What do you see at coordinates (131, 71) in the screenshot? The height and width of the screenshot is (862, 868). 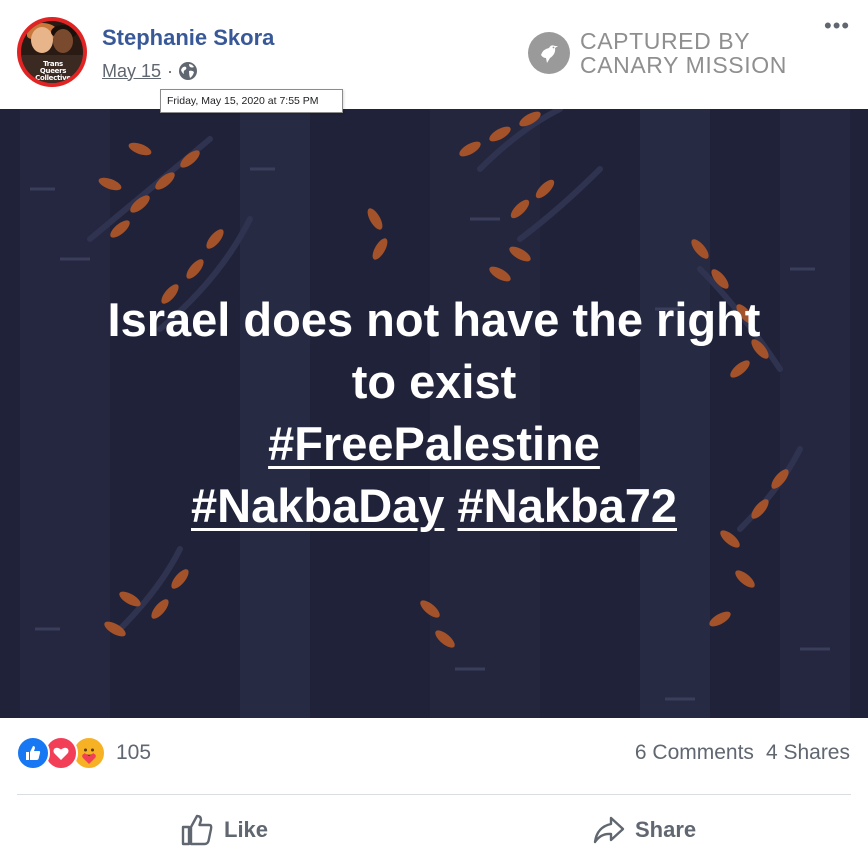 I see `post-date-link: May 15` at bounding box center [131, 71].